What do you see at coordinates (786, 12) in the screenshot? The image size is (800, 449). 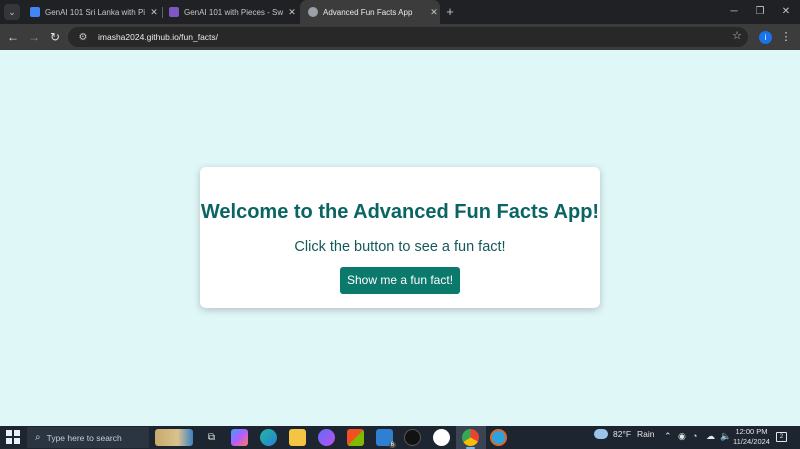 I see `close-window-button: ✕` at bounding box center [786, 12].